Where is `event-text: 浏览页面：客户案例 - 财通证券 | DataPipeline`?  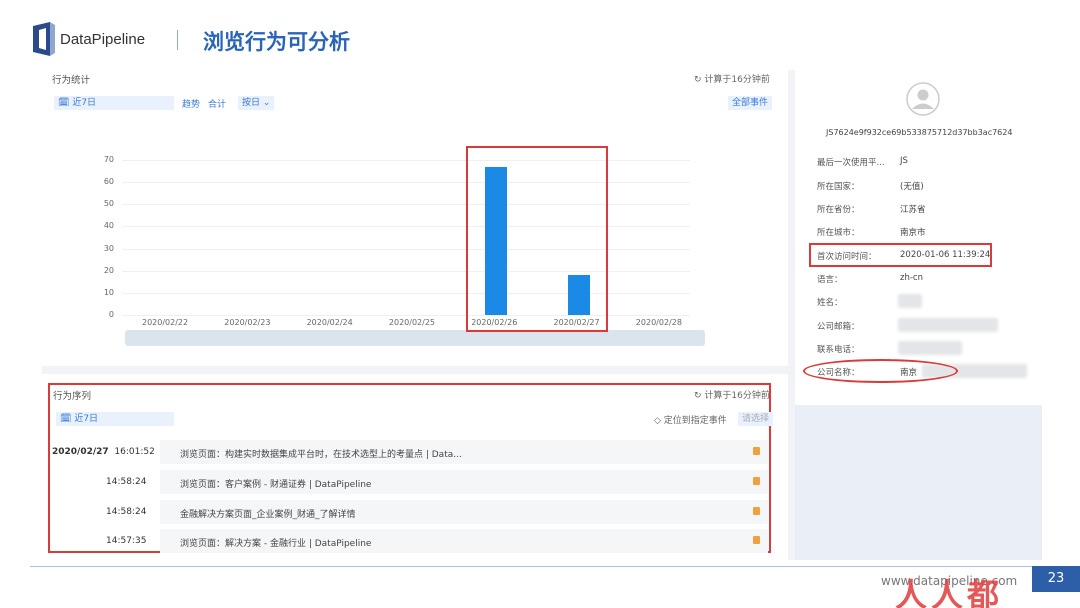
event-text: 浏览页面：客户案例 - 财通证券 | DataPipeline is located at coordinates (276, 485).